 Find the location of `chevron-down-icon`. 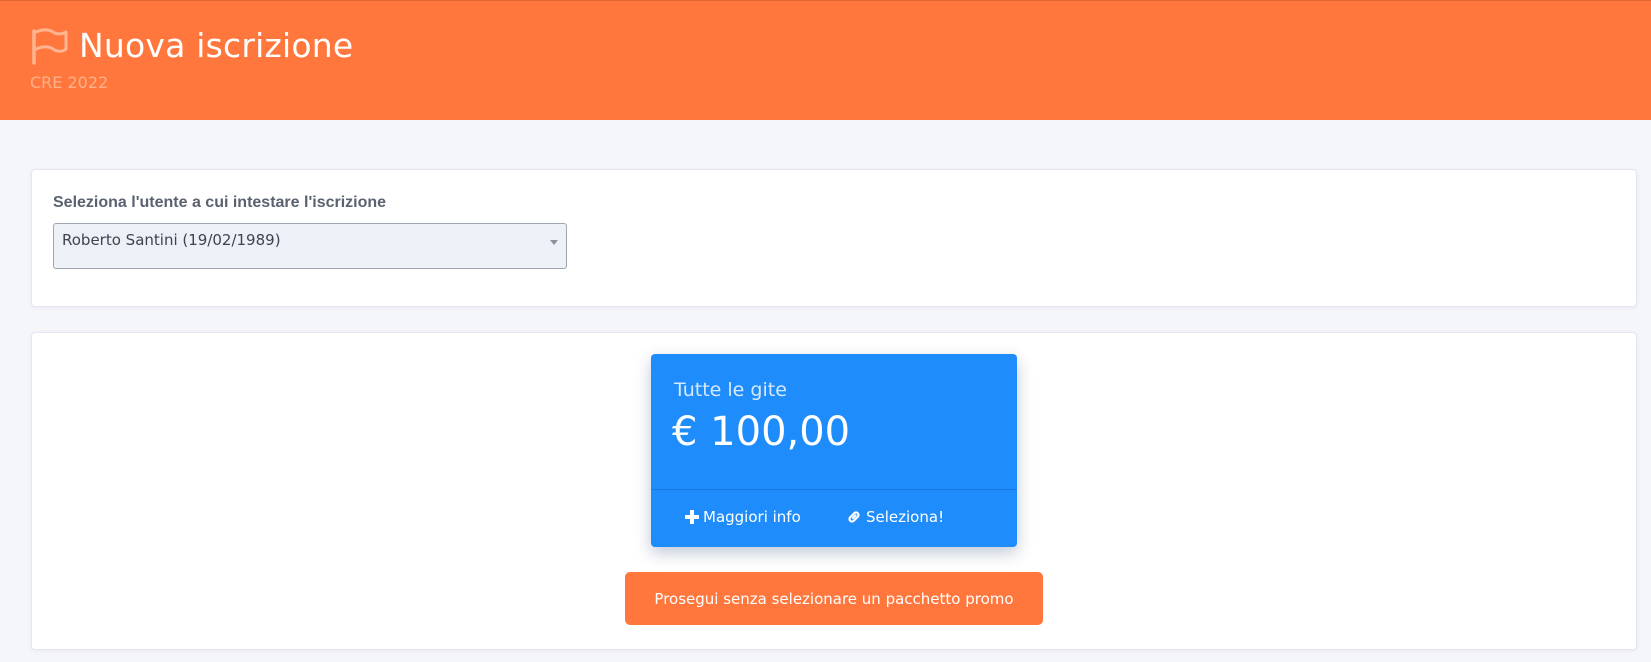

chevron-down-icon is located at coordinates (554, 242).